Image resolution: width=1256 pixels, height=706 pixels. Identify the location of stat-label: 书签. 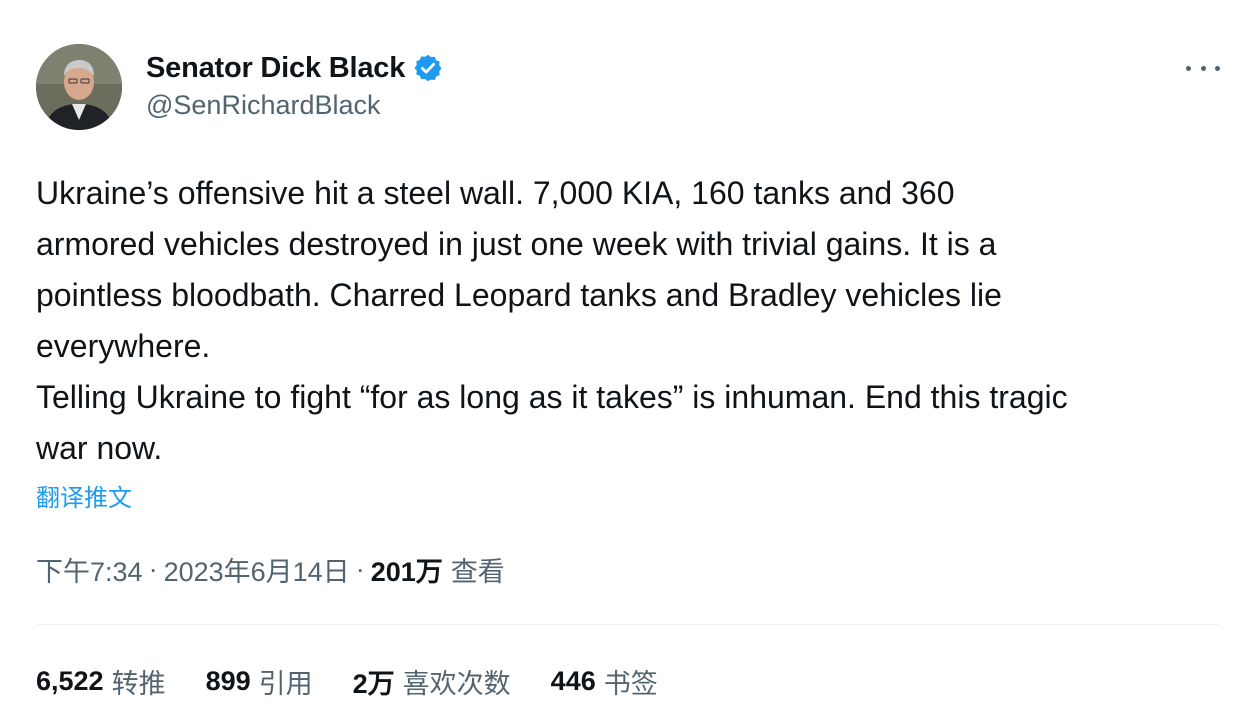
(630, 684).